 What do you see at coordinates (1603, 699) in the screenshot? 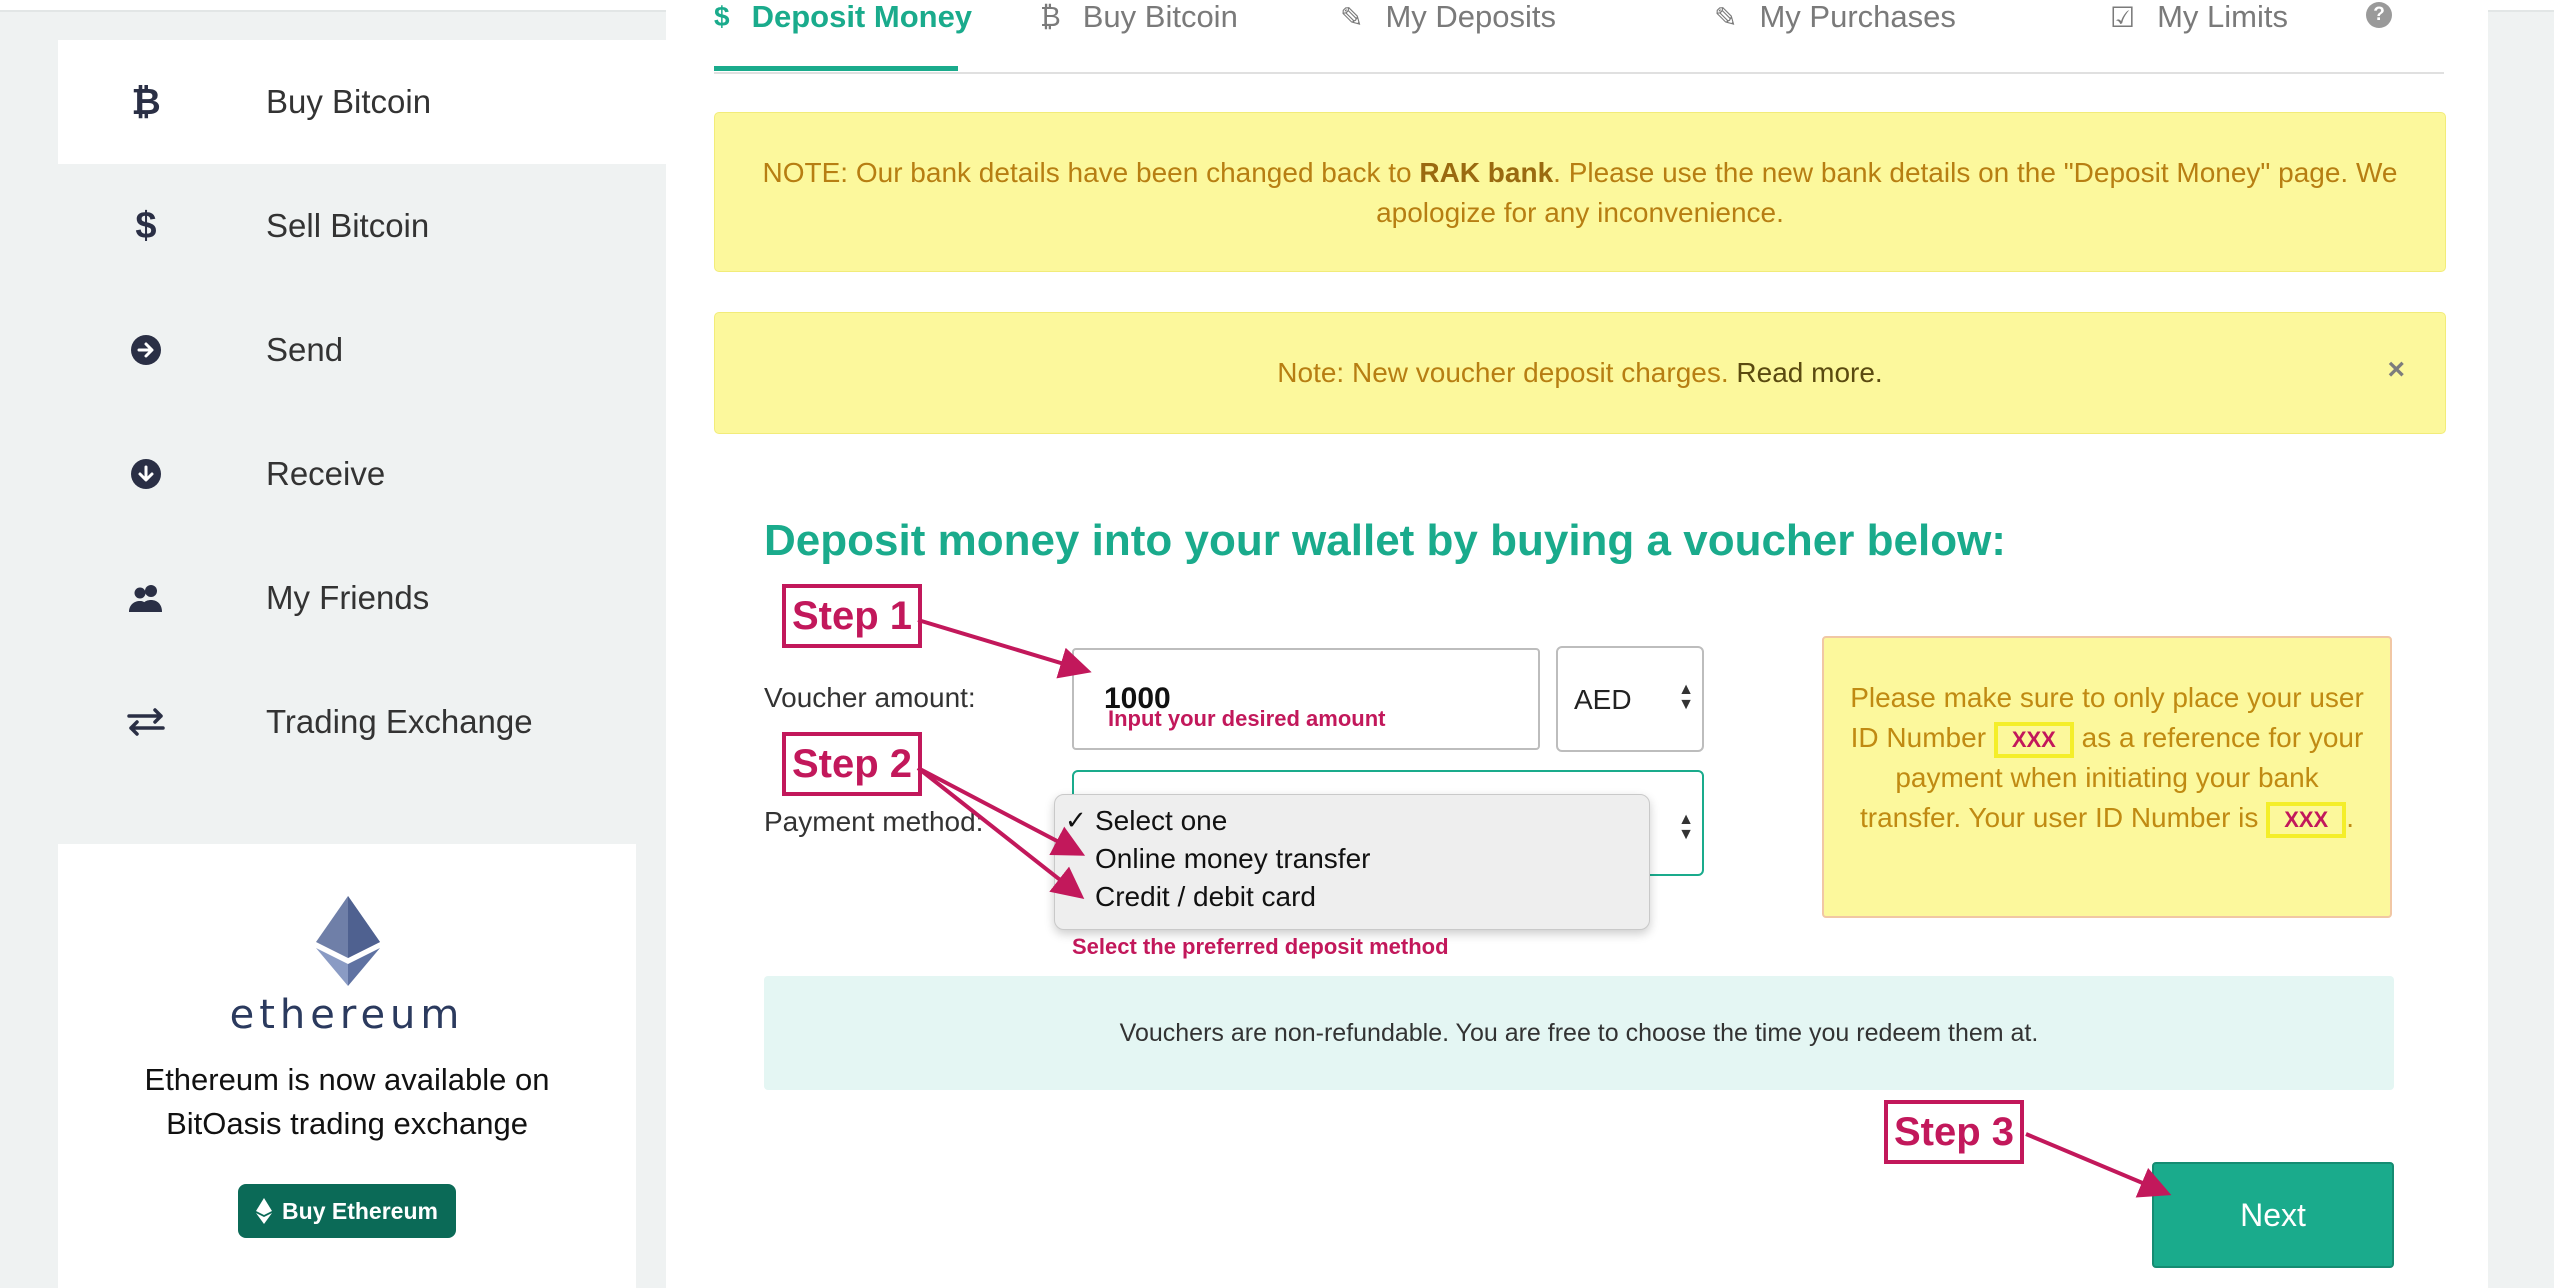
I see `currency-value: AED` at bounding box center [1603, 699].